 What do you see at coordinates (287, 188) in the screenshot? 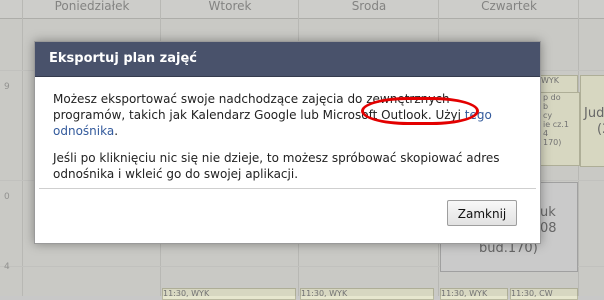
I see `dialog-divider` at bounding box center [287, 188].